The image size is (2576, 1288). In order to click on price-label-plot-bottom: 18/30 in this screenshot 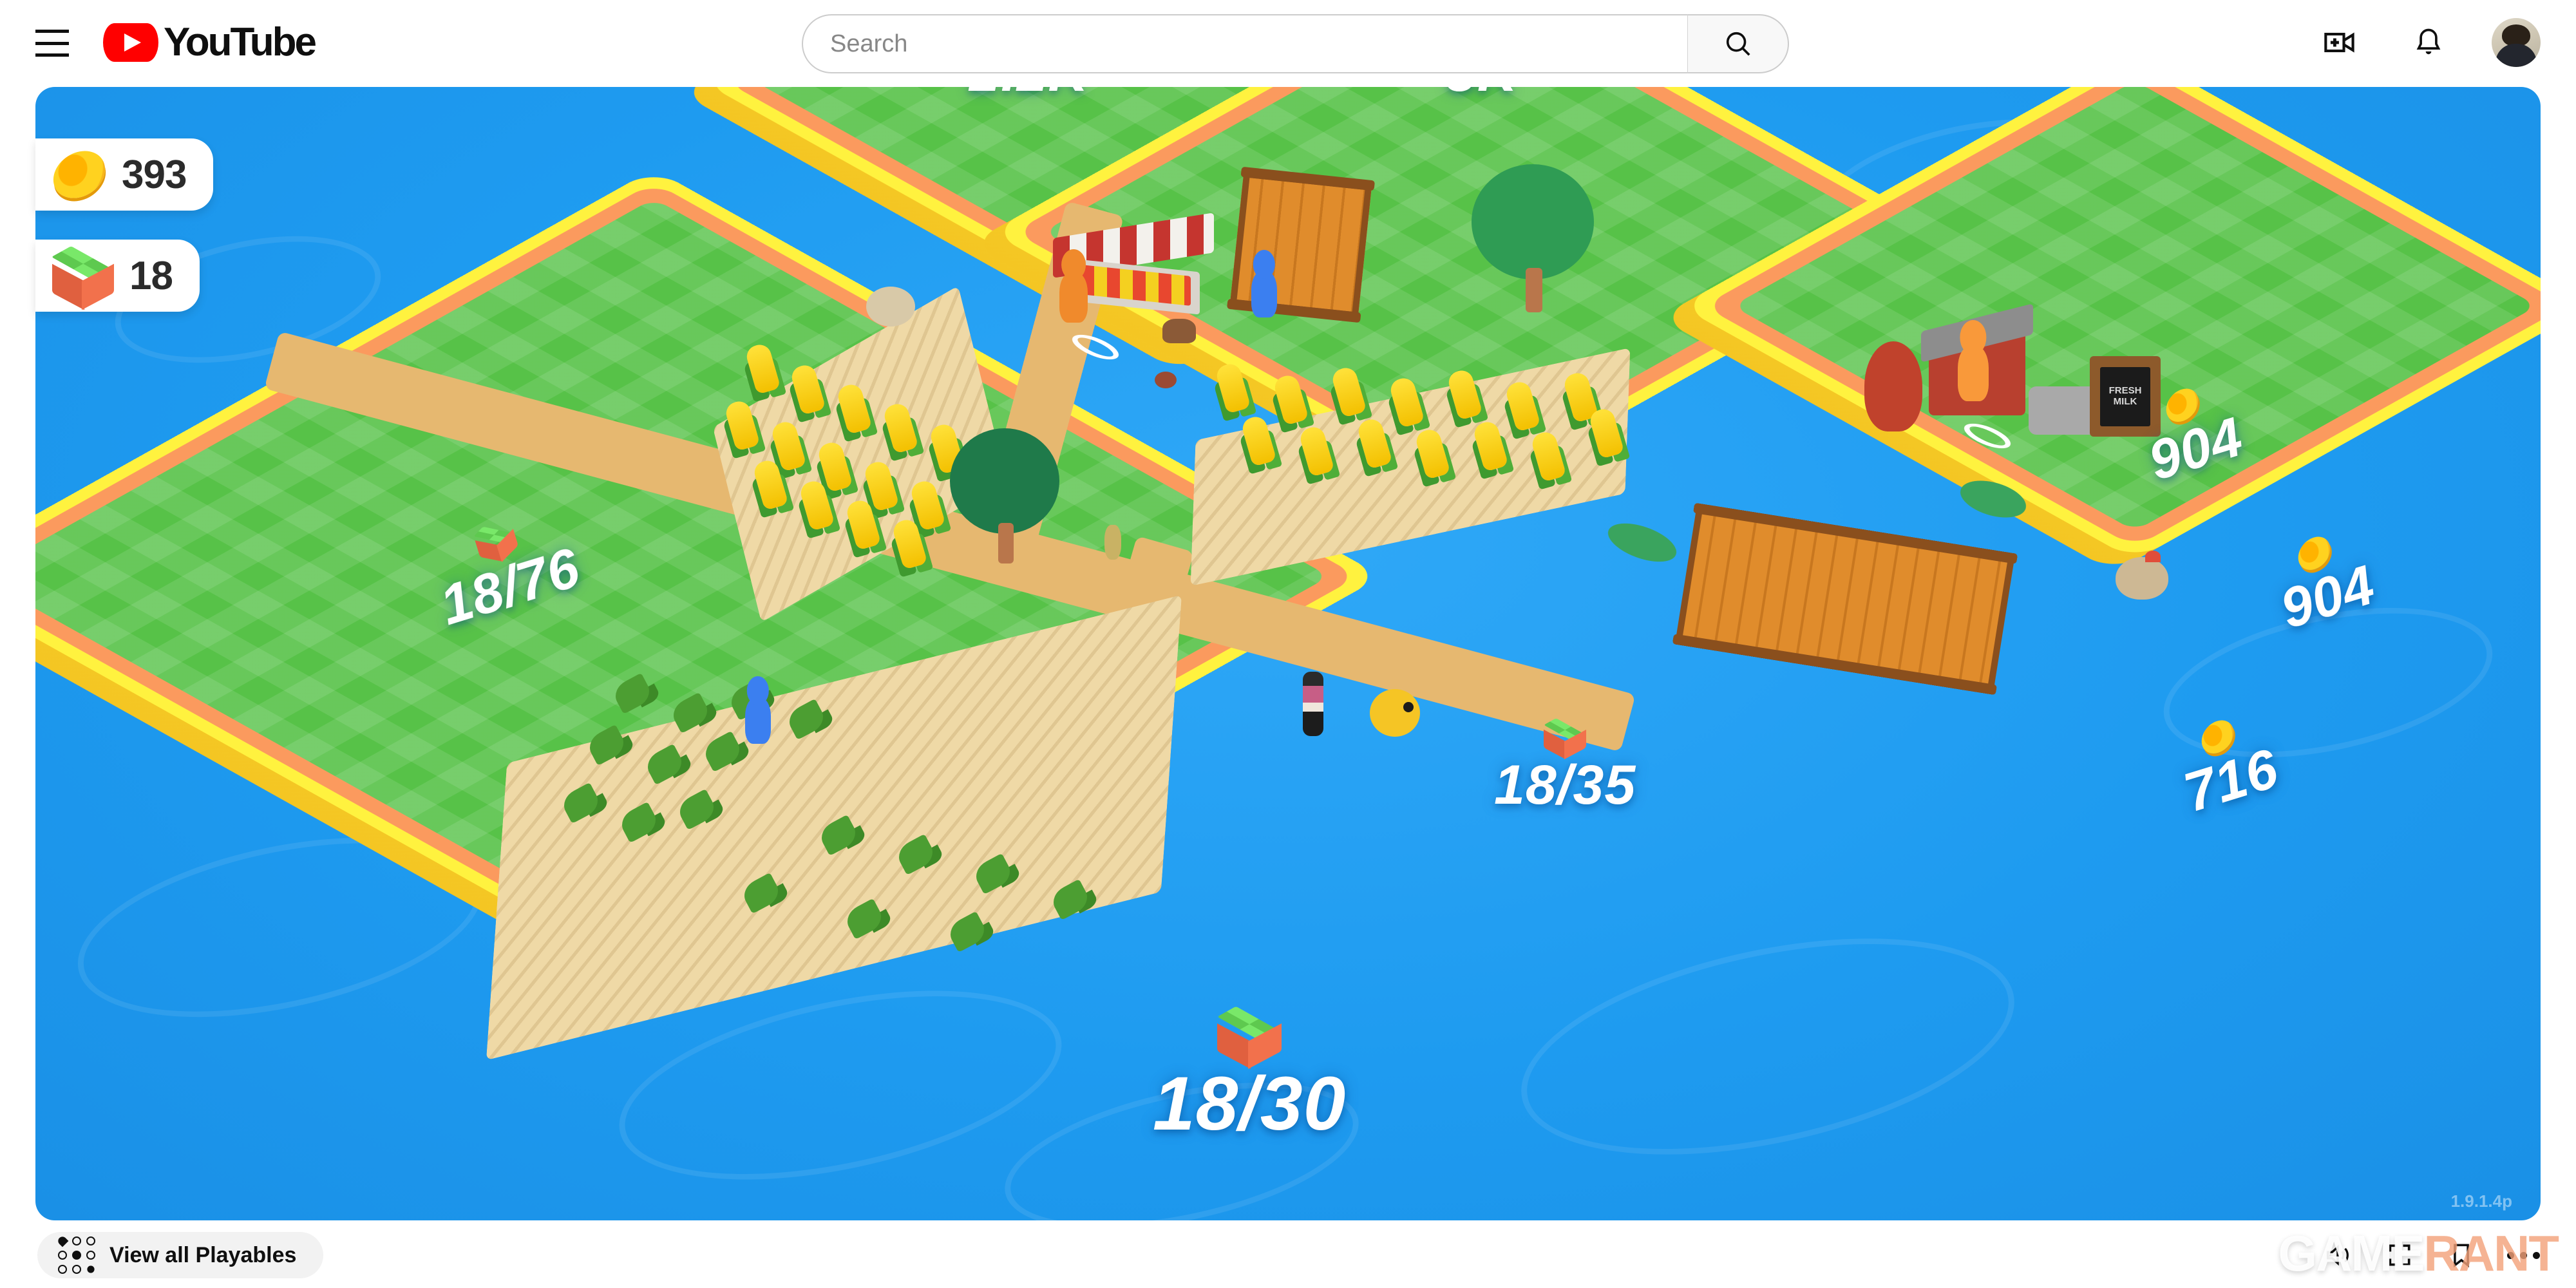, I will do `click(1250, 1077)`.